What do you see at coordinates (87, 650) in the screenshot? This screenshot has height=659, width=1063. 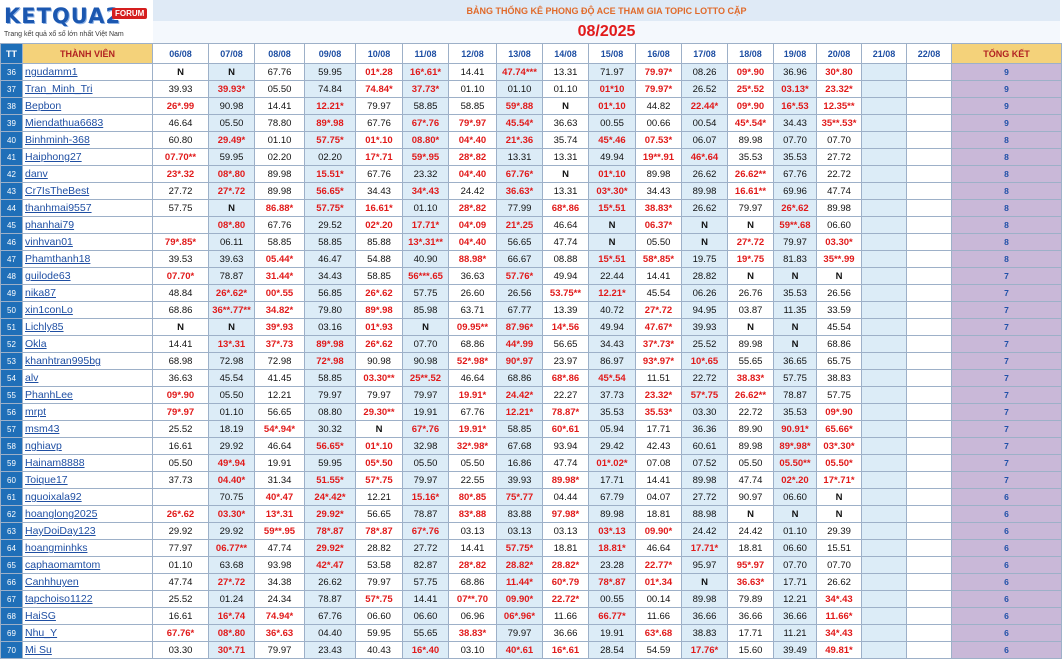 I see `member-name-link: Mi Su` at bounding box center [87, 650].